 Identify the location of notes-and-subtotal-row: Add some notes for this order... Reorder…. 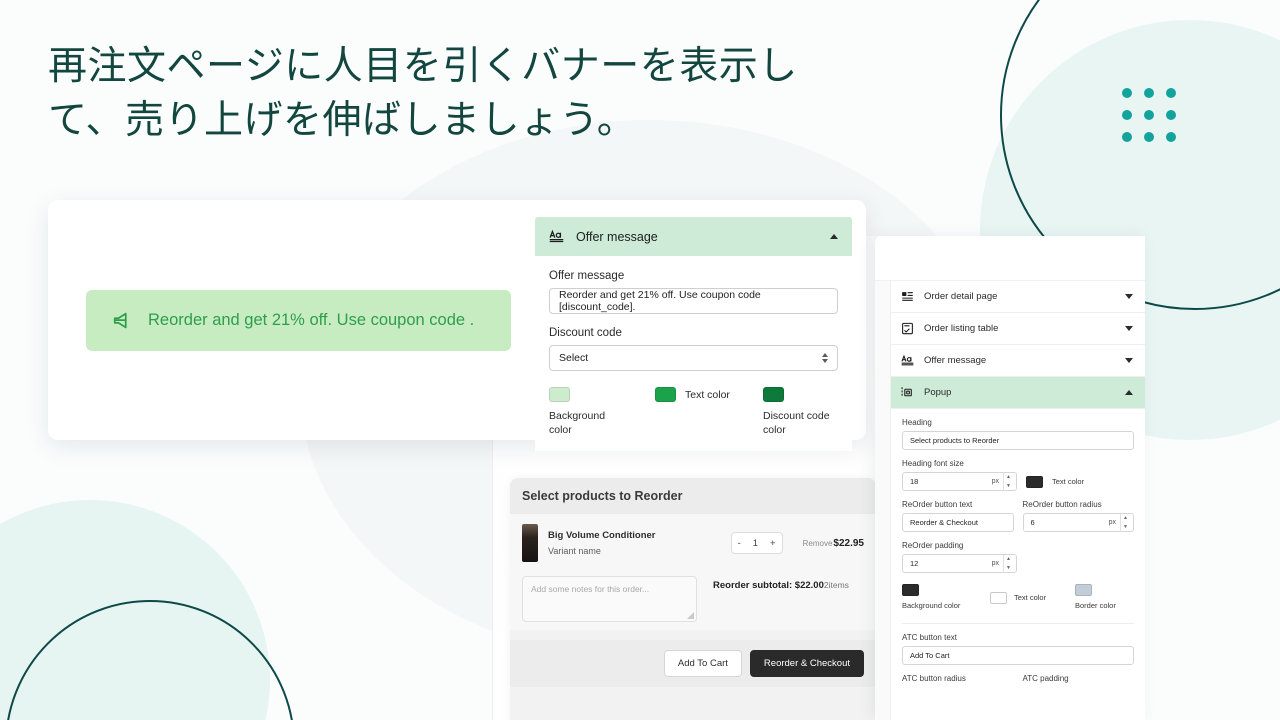
(693, 599).